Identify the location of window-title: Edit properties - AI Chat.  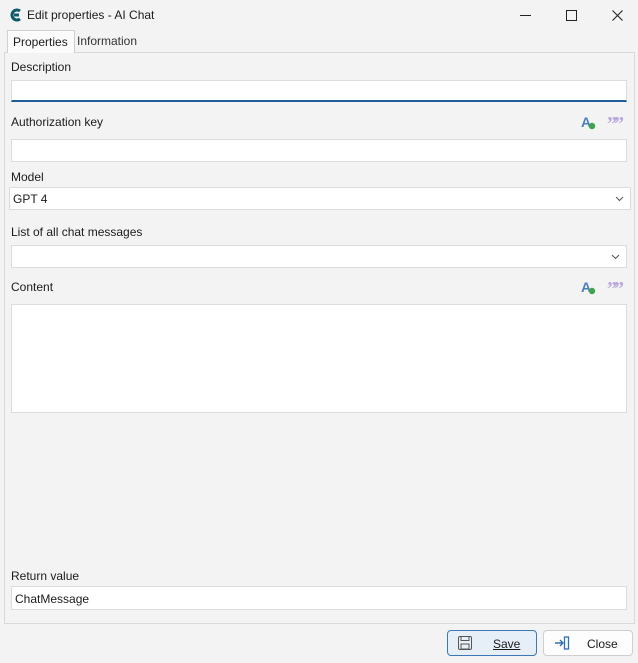
(91, 15).